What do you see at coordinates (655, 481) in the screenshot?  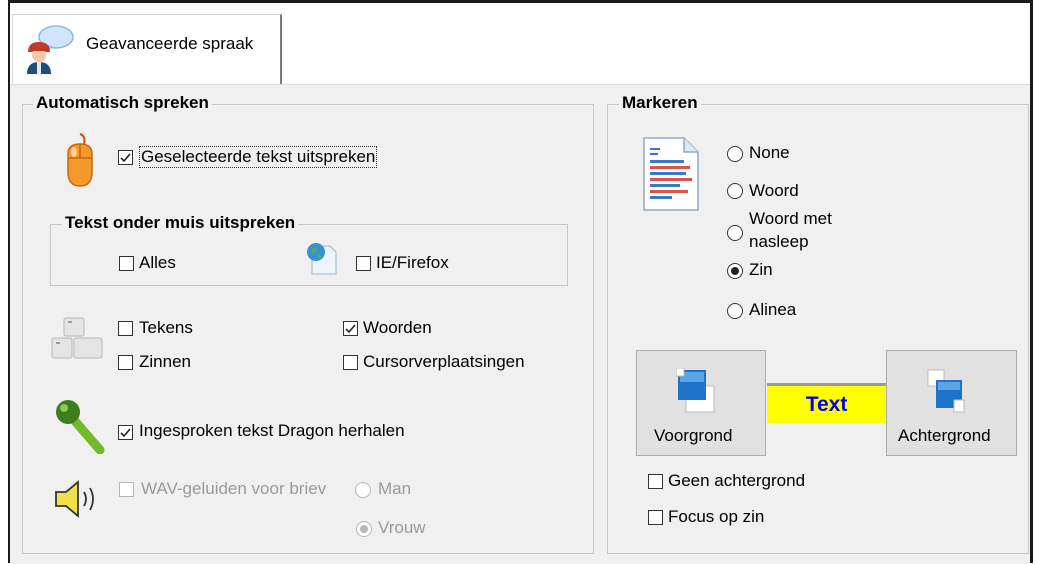 I see `checkbox-geen-achtergrond` at bounding box center [655, 481].